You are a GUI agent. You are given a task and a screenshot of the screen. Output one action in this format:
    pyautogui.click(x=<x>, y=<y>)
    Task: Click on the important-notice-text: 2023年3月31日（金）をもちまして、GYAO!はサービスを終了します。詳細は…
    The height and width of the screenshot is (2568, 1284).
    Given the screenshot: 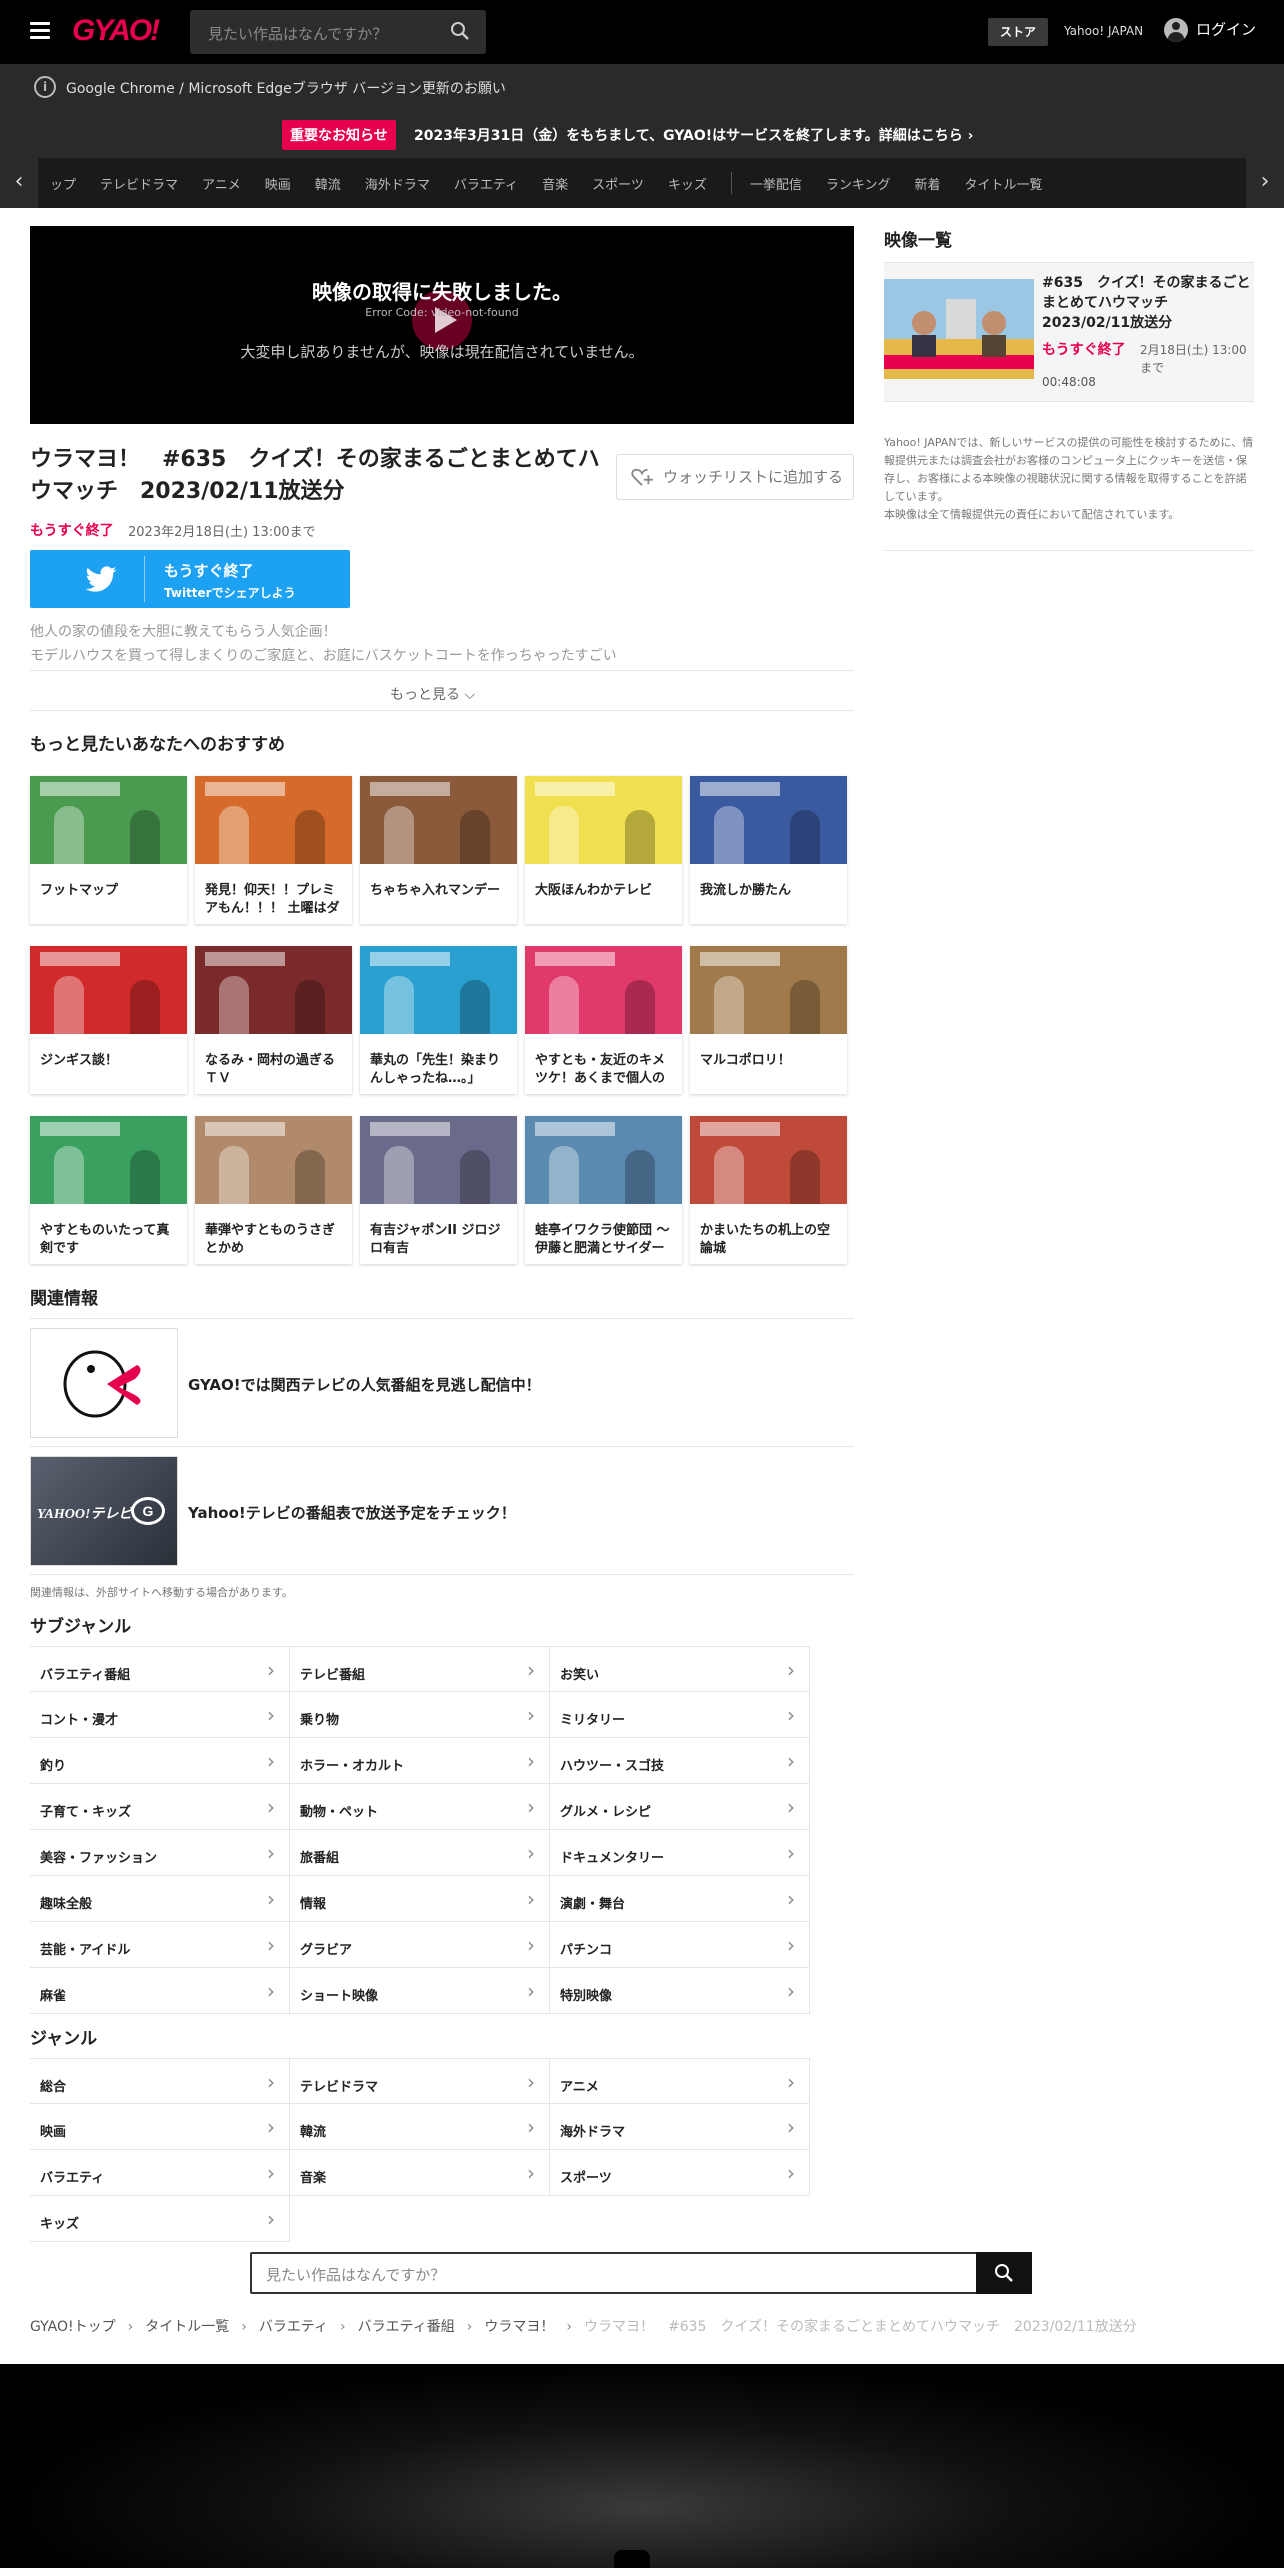 What is the action you would take?
    pyautogui.click(x=693, y=135)
    